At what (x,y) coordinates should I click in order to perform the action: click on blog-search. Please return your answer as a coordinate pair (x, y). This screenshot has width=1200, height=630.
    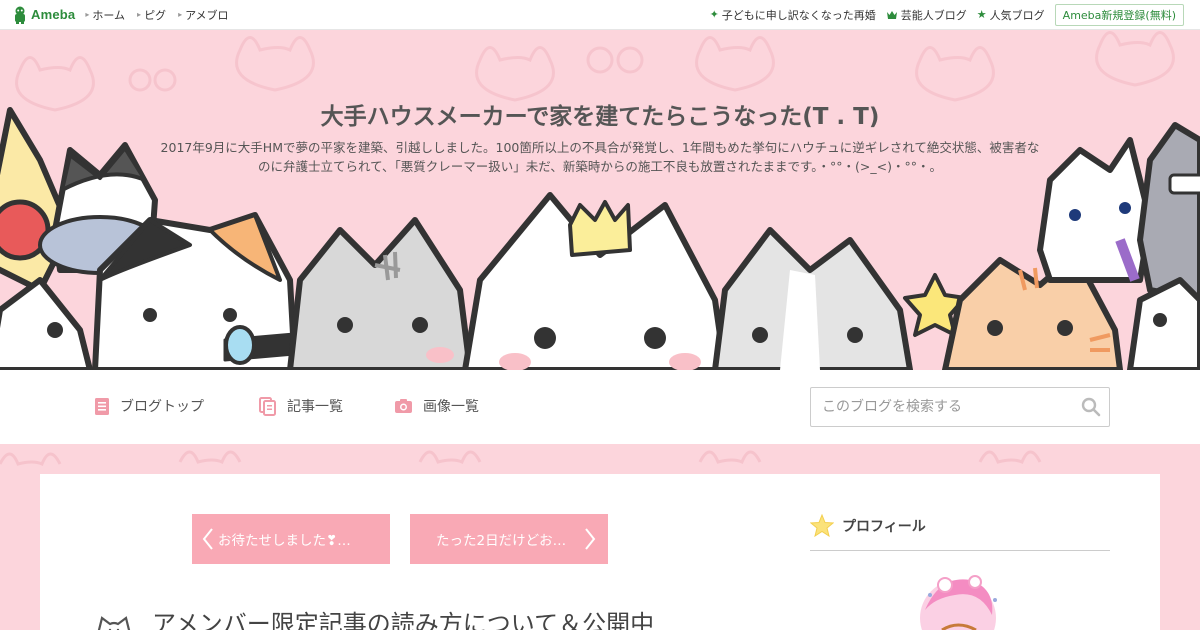
    Looking at the image, I should click on (960, 407).